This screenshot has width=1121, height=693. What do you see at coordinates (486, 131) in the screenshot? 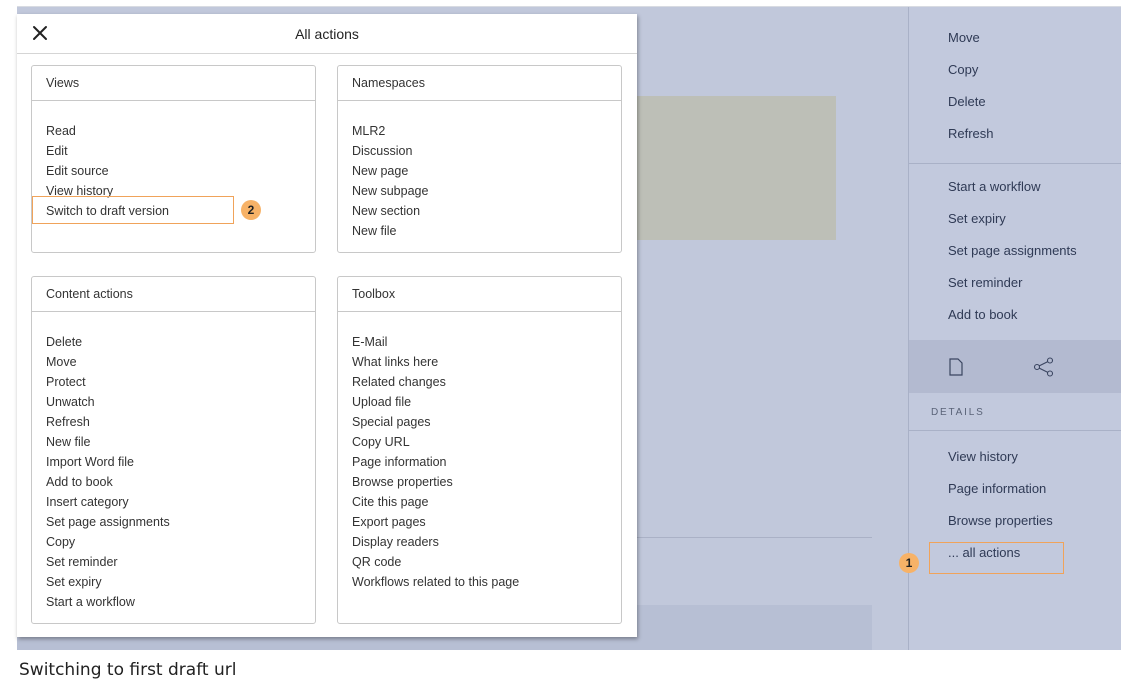
I see `namespace-mlr2: MLR2` at bounding box center [486, 131].